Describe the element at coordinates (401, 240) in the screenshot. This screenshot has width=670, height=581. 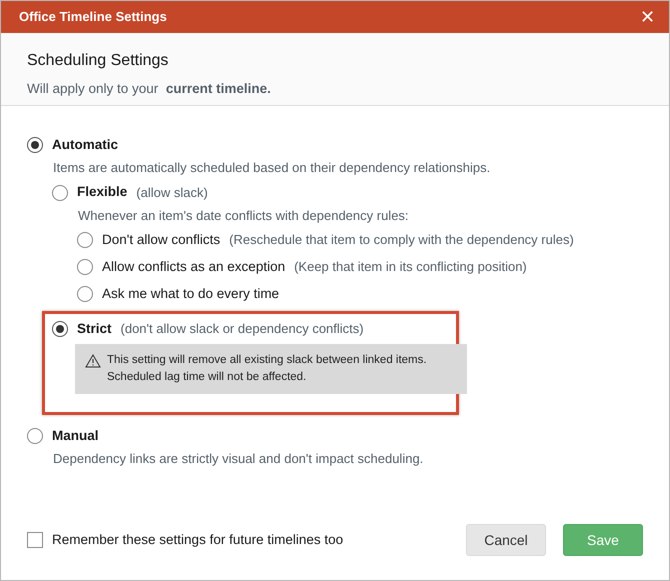
I see `option-note: (Reschedule that item to comply with the dependency rules)` at that location.